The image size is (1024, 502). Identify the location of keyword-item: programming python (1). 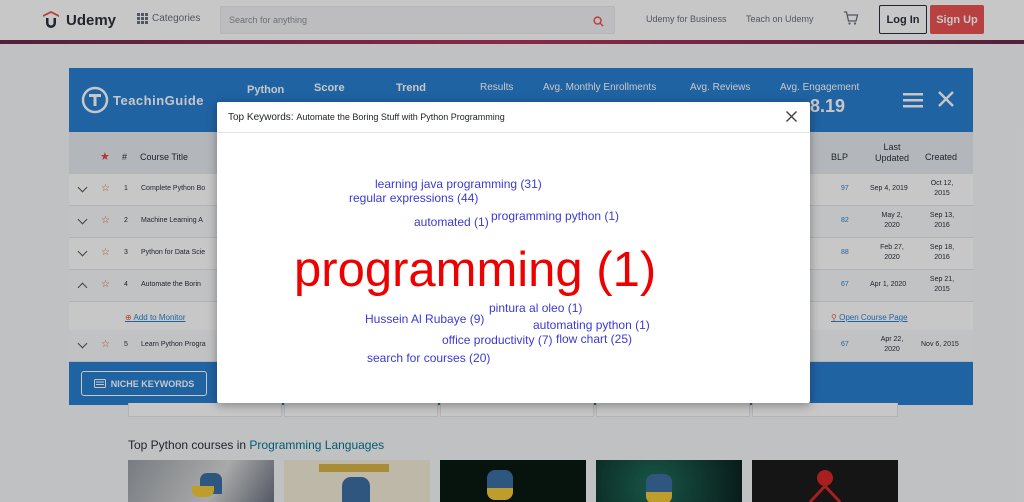
(555, 216).